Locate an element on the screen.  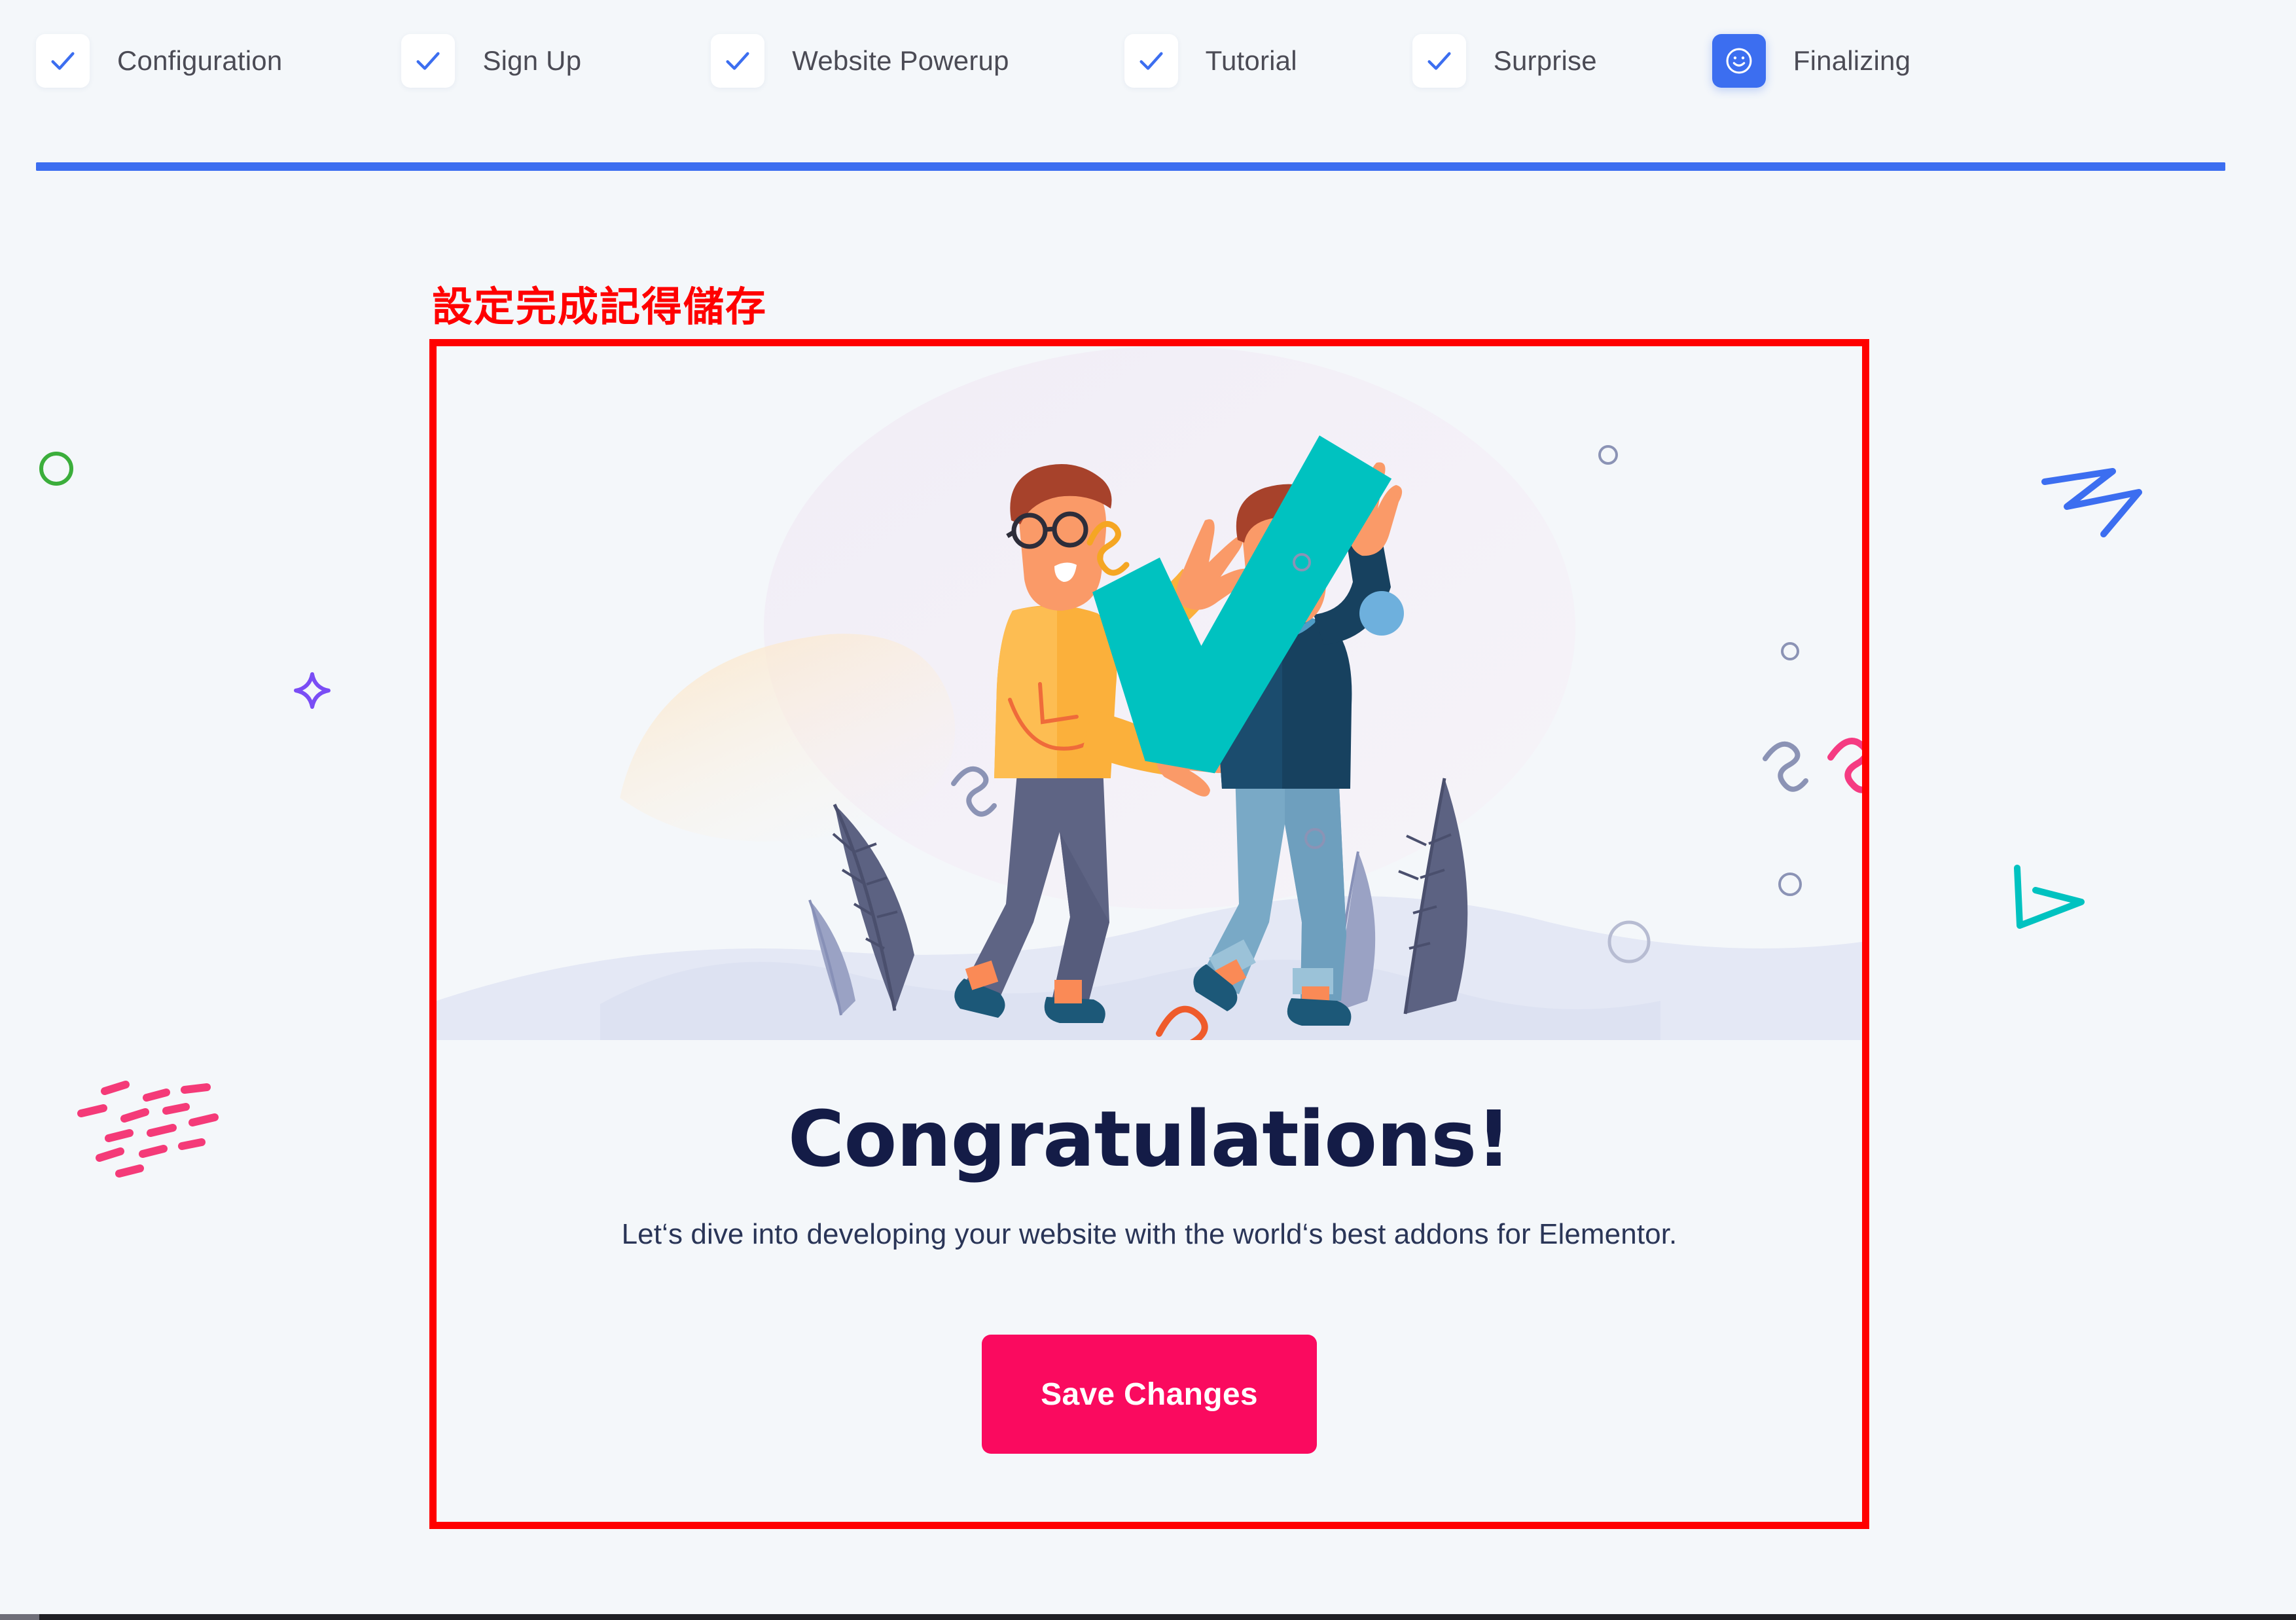
wizard-step-tutorial: Tutorial is located at coordinates (1210, 61).